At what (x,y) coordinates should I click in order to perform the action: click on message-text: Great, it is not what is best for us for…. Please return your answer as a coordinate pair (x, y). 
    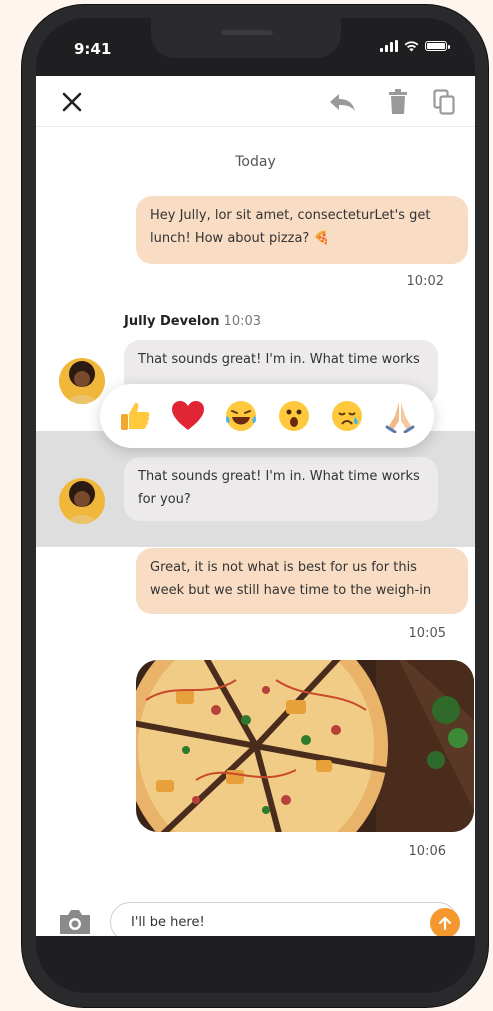
    Looking at the image, I should click on (291, 579).